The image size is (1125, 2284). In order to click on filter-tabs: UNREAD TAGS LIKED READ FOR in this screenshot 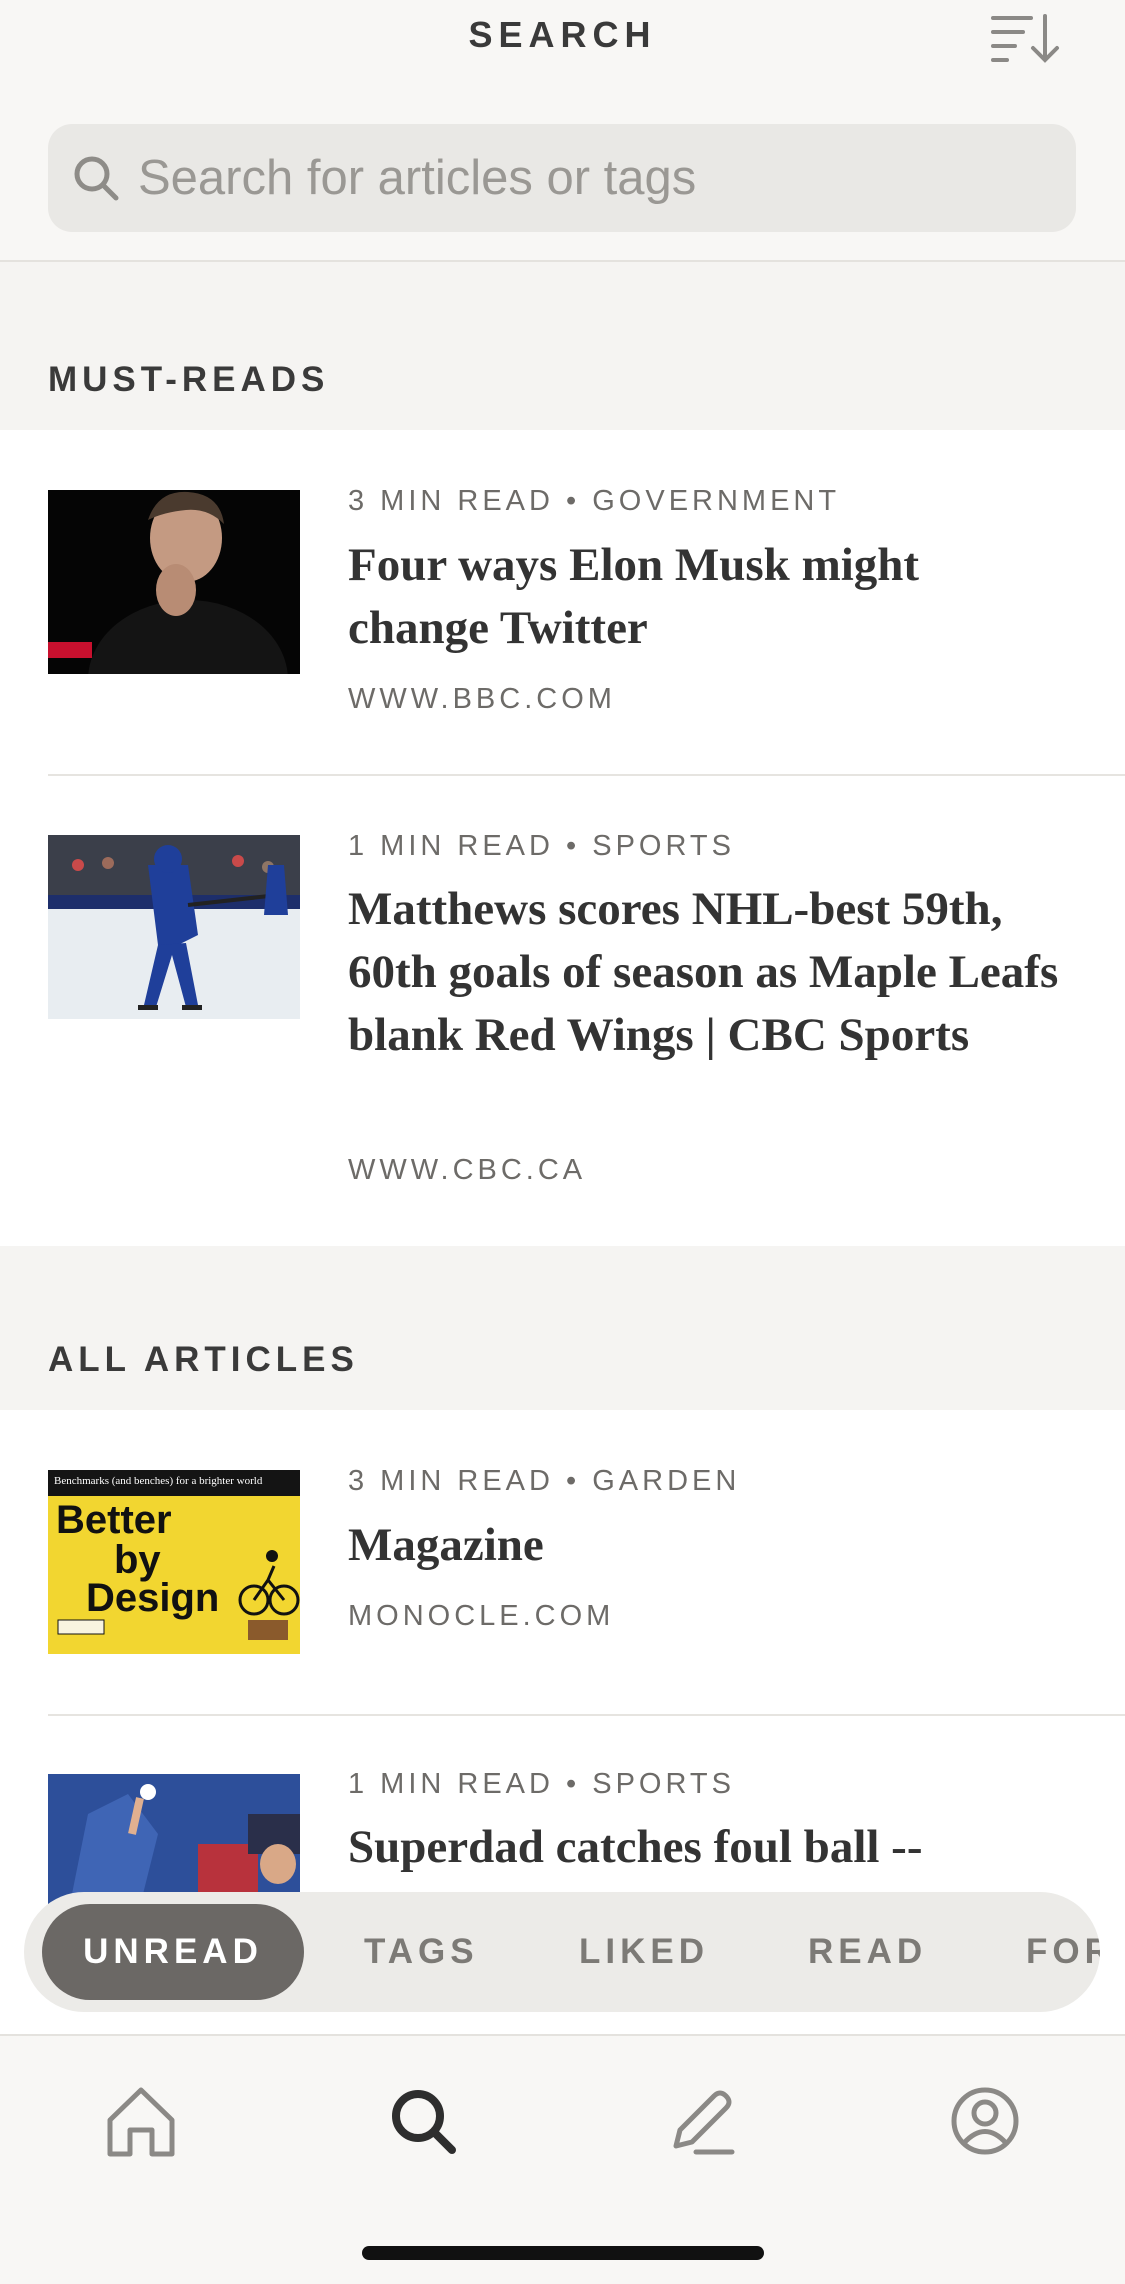, I will do `click(562, 1952)`.